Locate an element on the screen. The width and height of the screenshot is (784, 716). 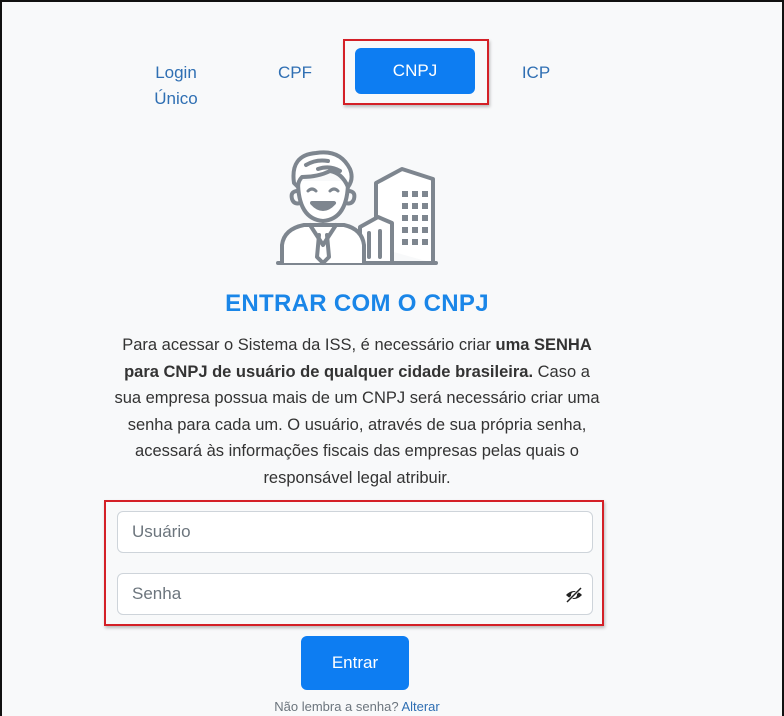
password-input is located at coordinates (355, 594).